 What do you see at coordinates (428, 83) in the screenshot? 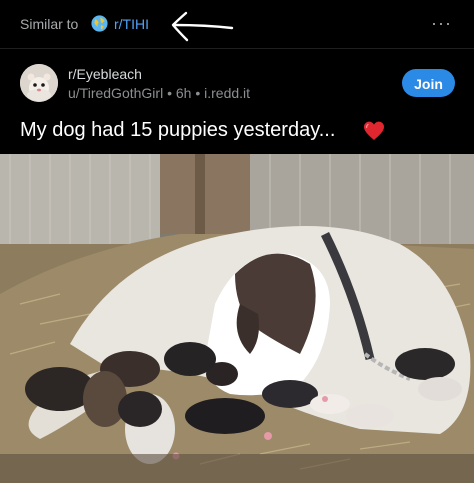
I see `join-button: Join` at bounding box center [428, 83].